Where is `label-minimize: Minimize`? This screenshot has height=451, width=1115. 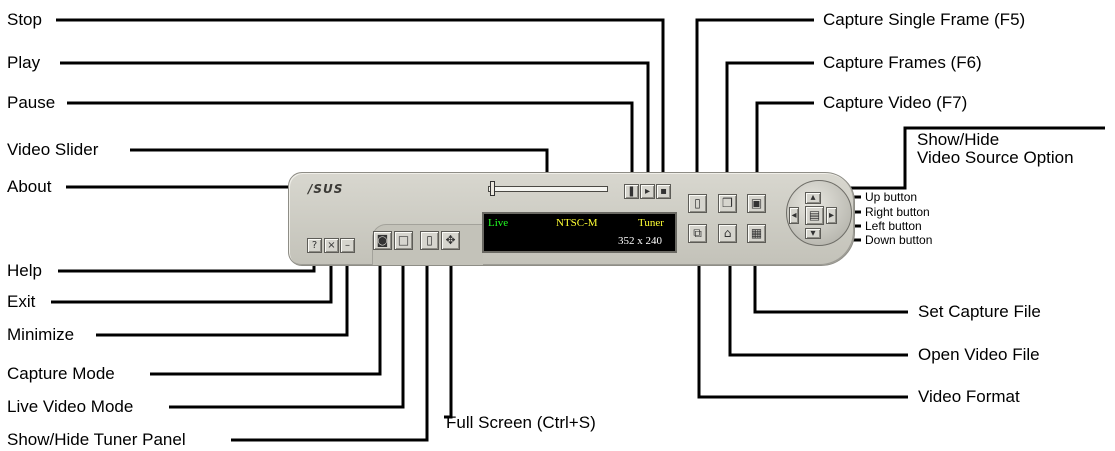
label-minimize: Minimize is located at coordinates (41, 334).